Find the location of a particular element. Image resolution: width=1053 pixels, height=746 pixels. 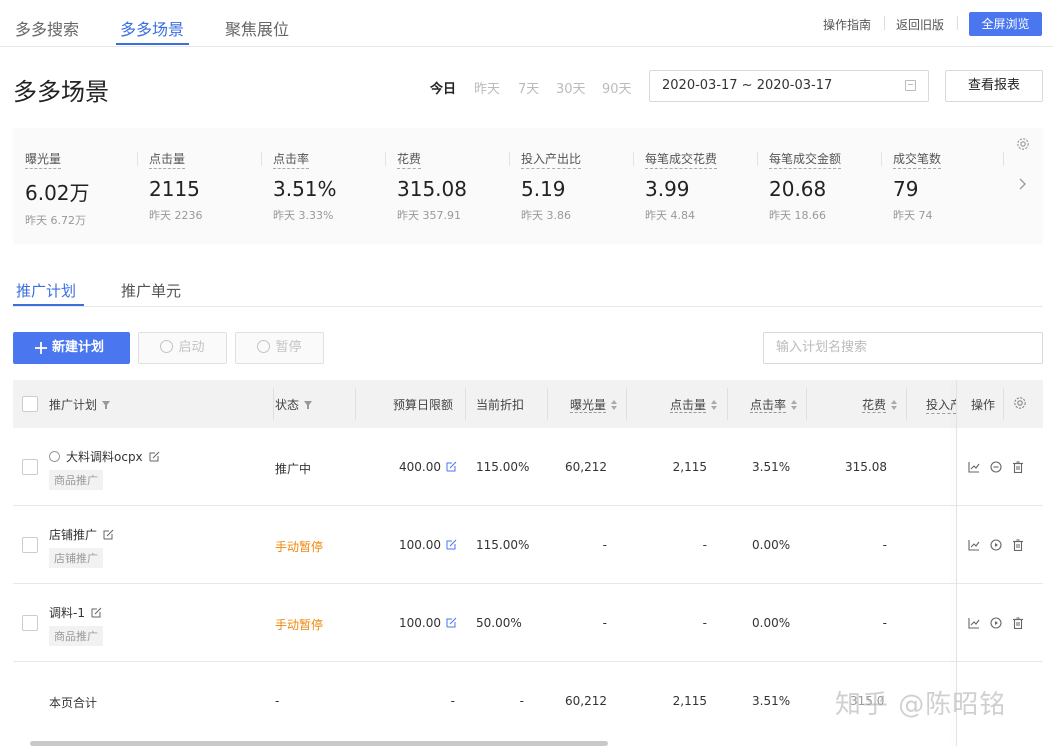

metric-previous: 昨天 357.91 is located at coordinates (429, 215).